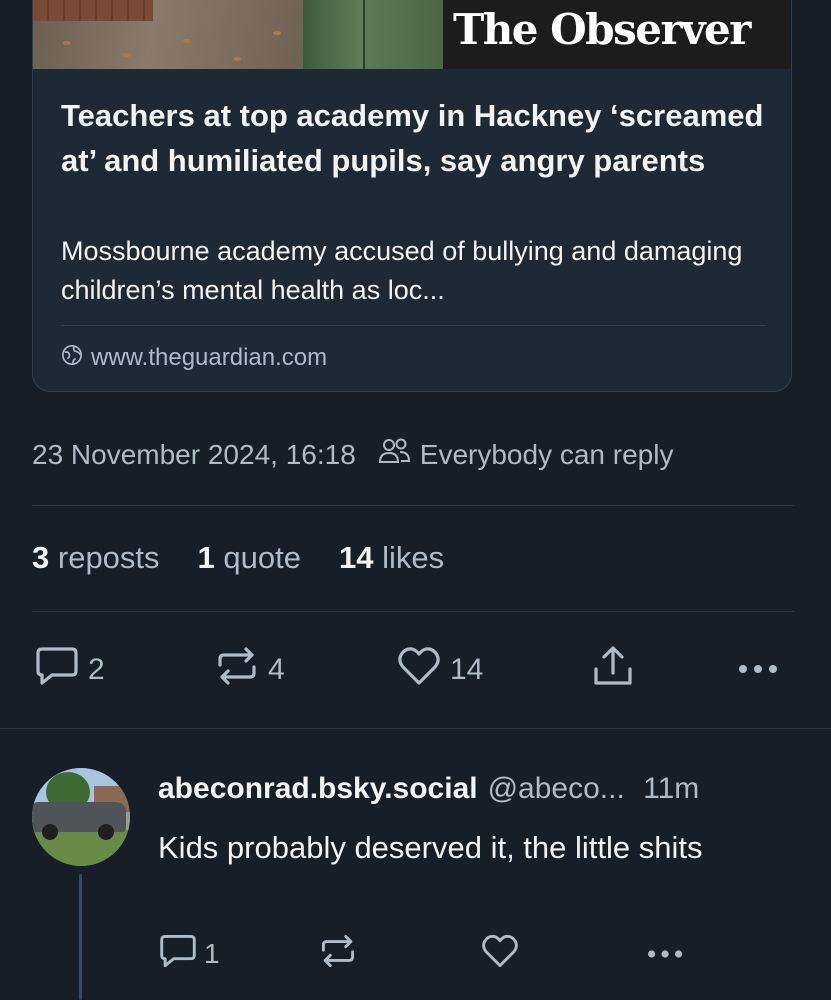  Describe the element at coordinates (364, 34) in the screenshot. I see `thumbnail-jacket-seam` at that location.